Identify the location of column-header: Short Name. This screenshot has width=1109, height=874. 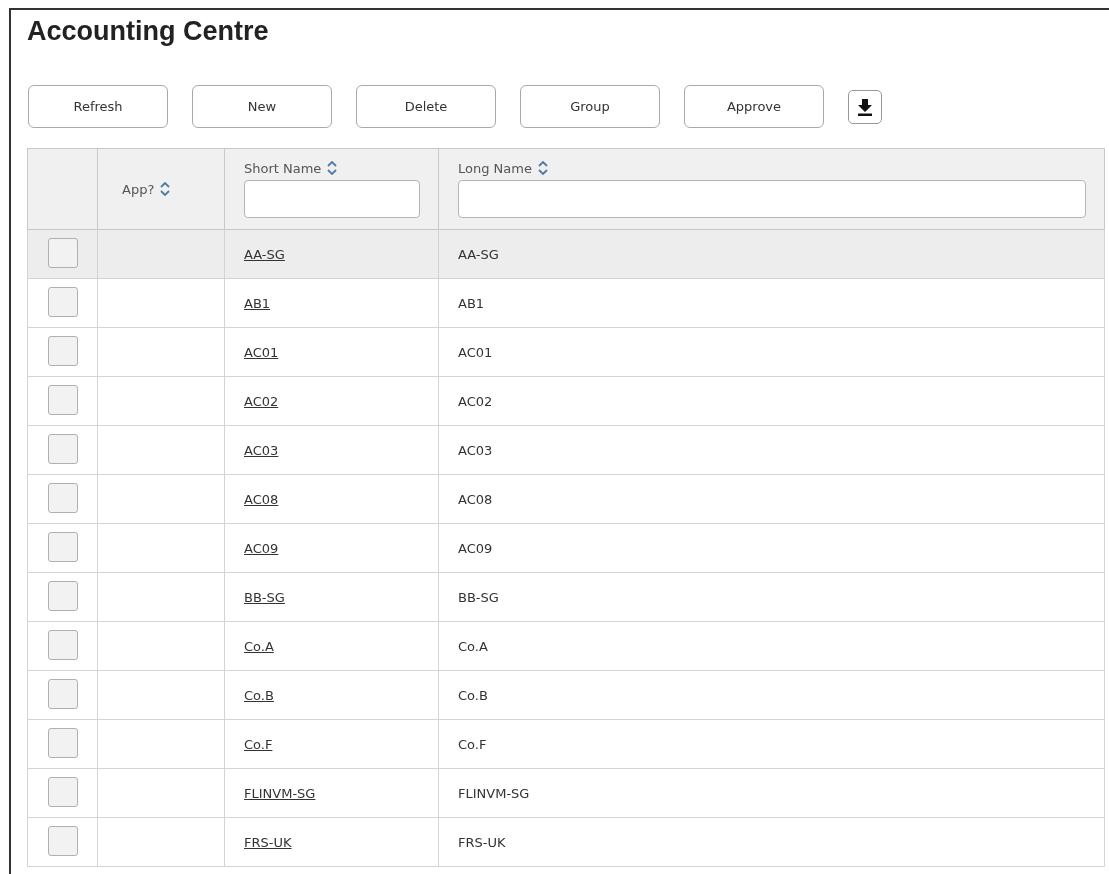
(283, 168).